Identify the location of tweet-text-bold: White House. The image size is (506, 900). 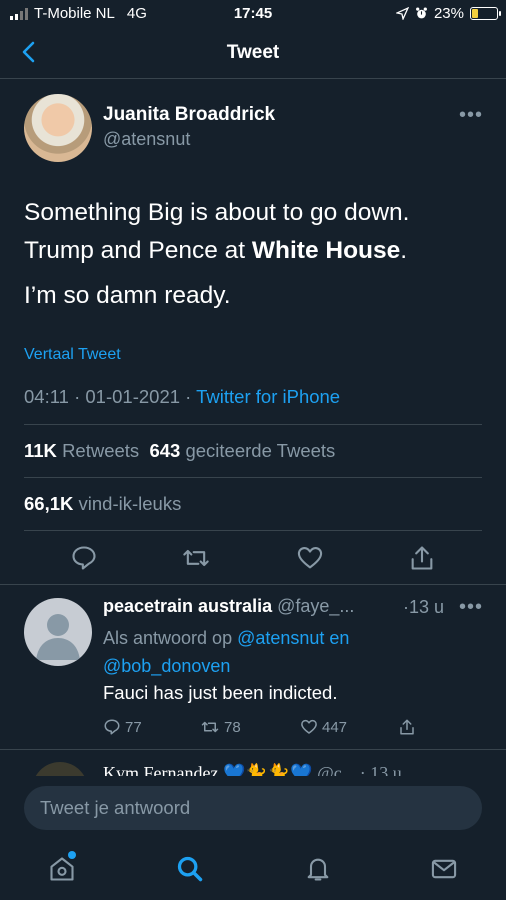
(326, 250).